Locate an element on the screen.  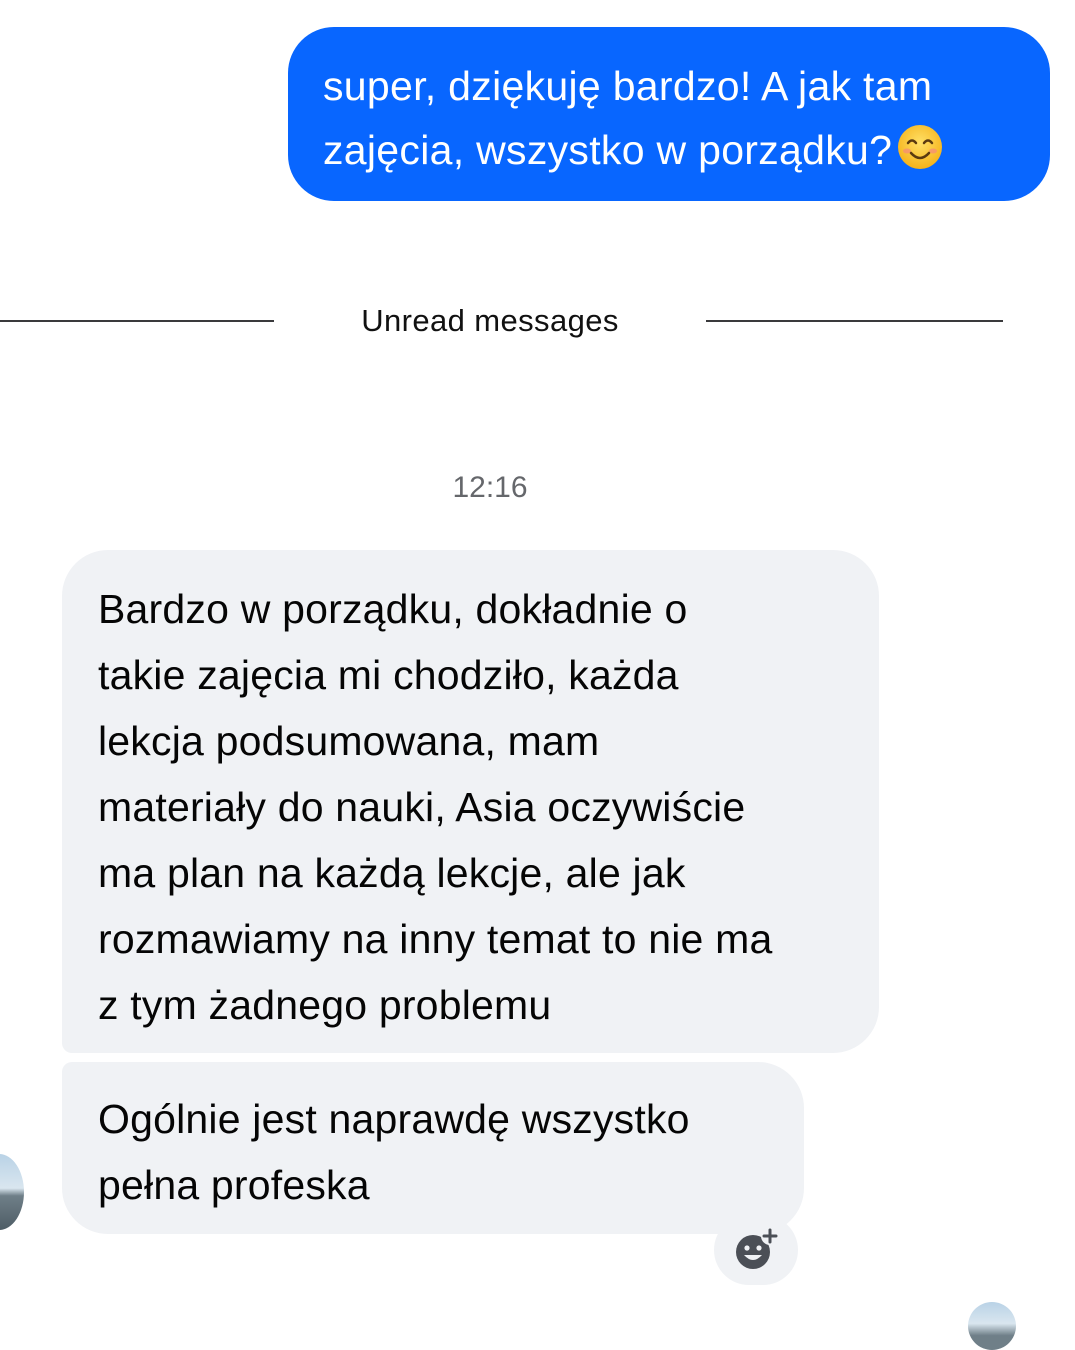
smiling-face-icon is located at coordinates (920, 147).